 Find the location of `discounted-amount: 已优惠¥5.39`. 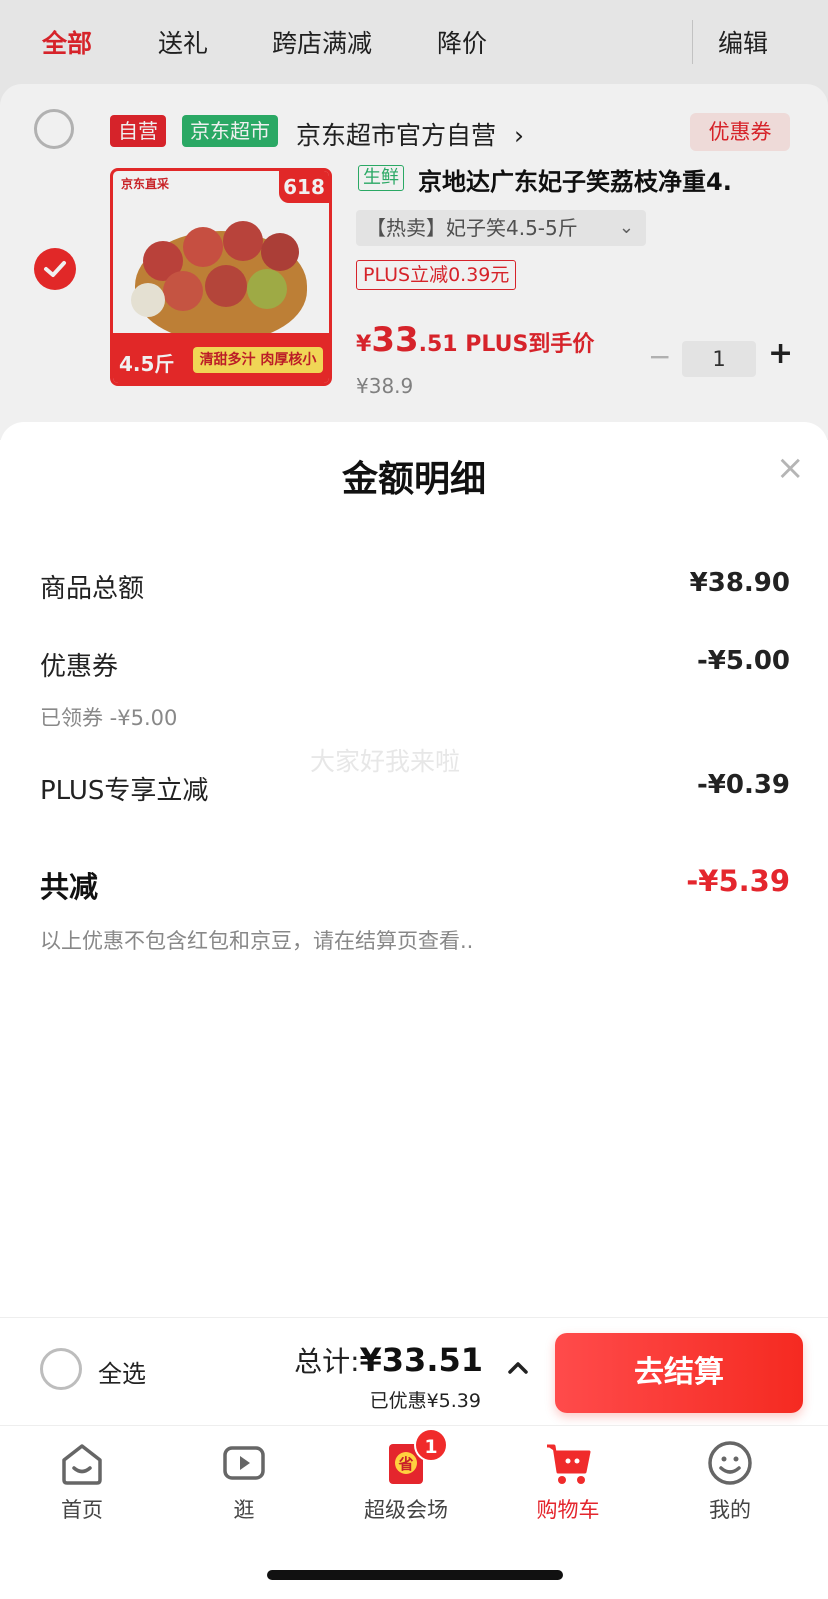

discounted-amount: 已优惠¥5.39 is located at coordinates (425, 1401).